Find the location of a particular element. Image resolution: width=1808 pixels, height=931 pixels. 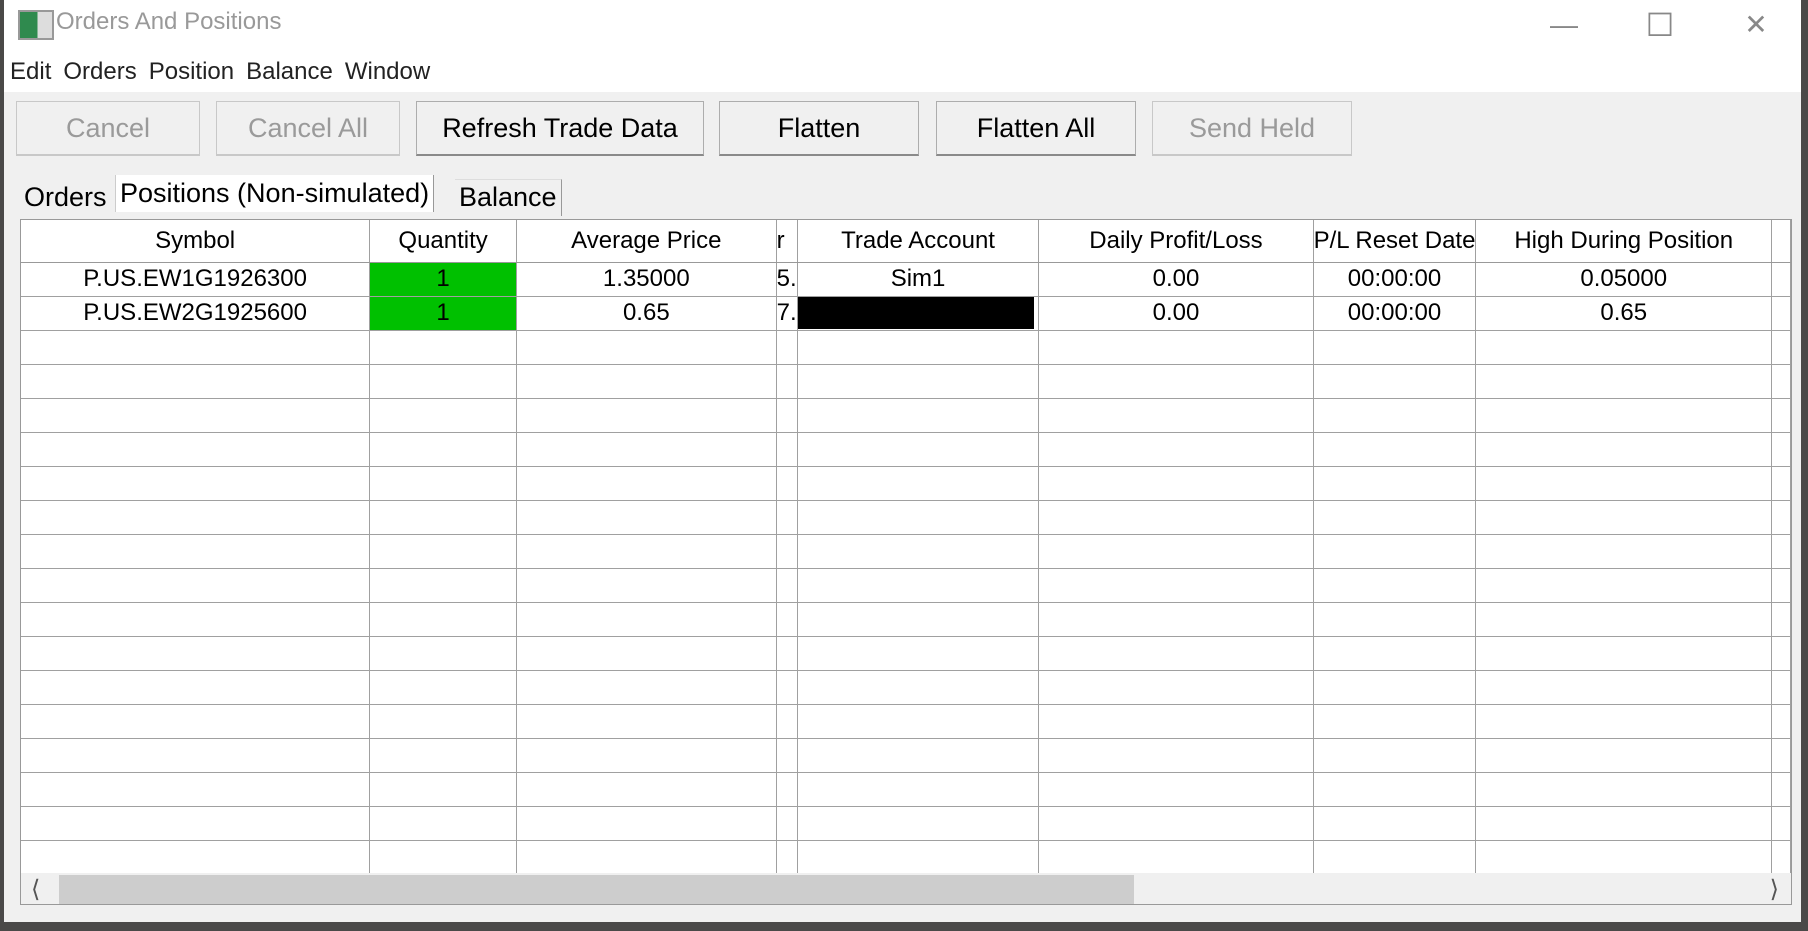

scroll-left-icon: ⟨ is located at coordinates (35, 888).